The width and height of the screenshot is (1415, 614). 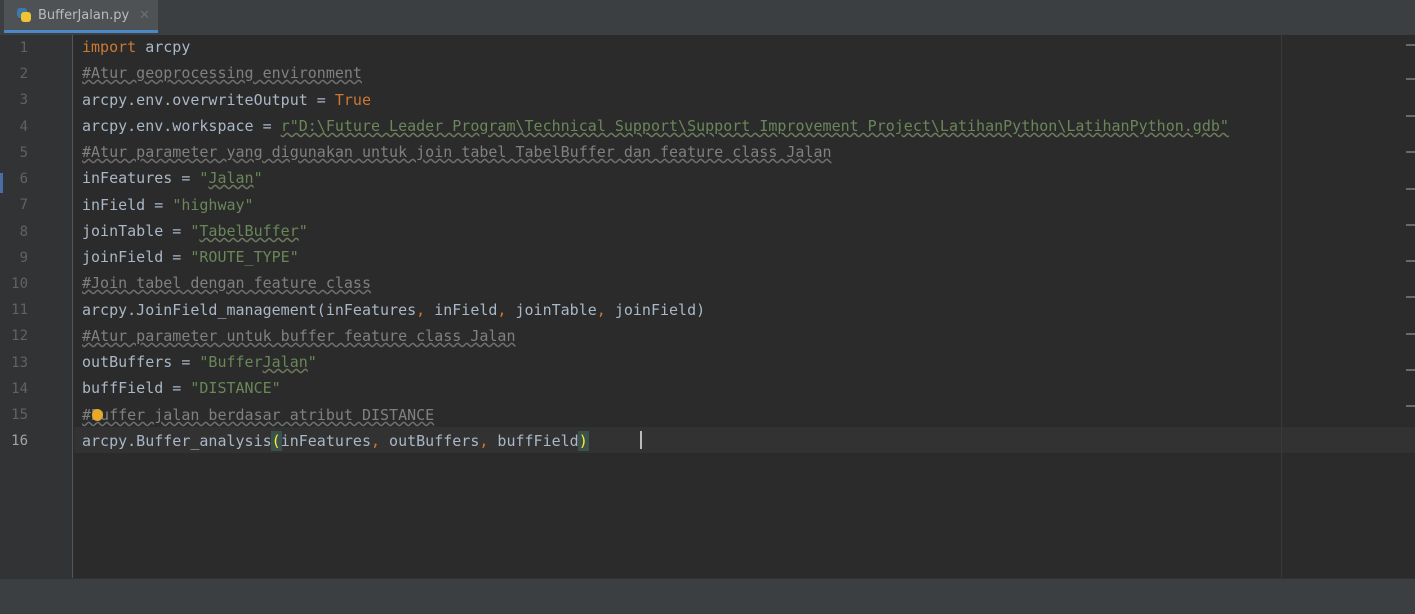 I want to click on code-line-3: arcpy.env.overwriteOutput = True, so click(x=226, y=100).